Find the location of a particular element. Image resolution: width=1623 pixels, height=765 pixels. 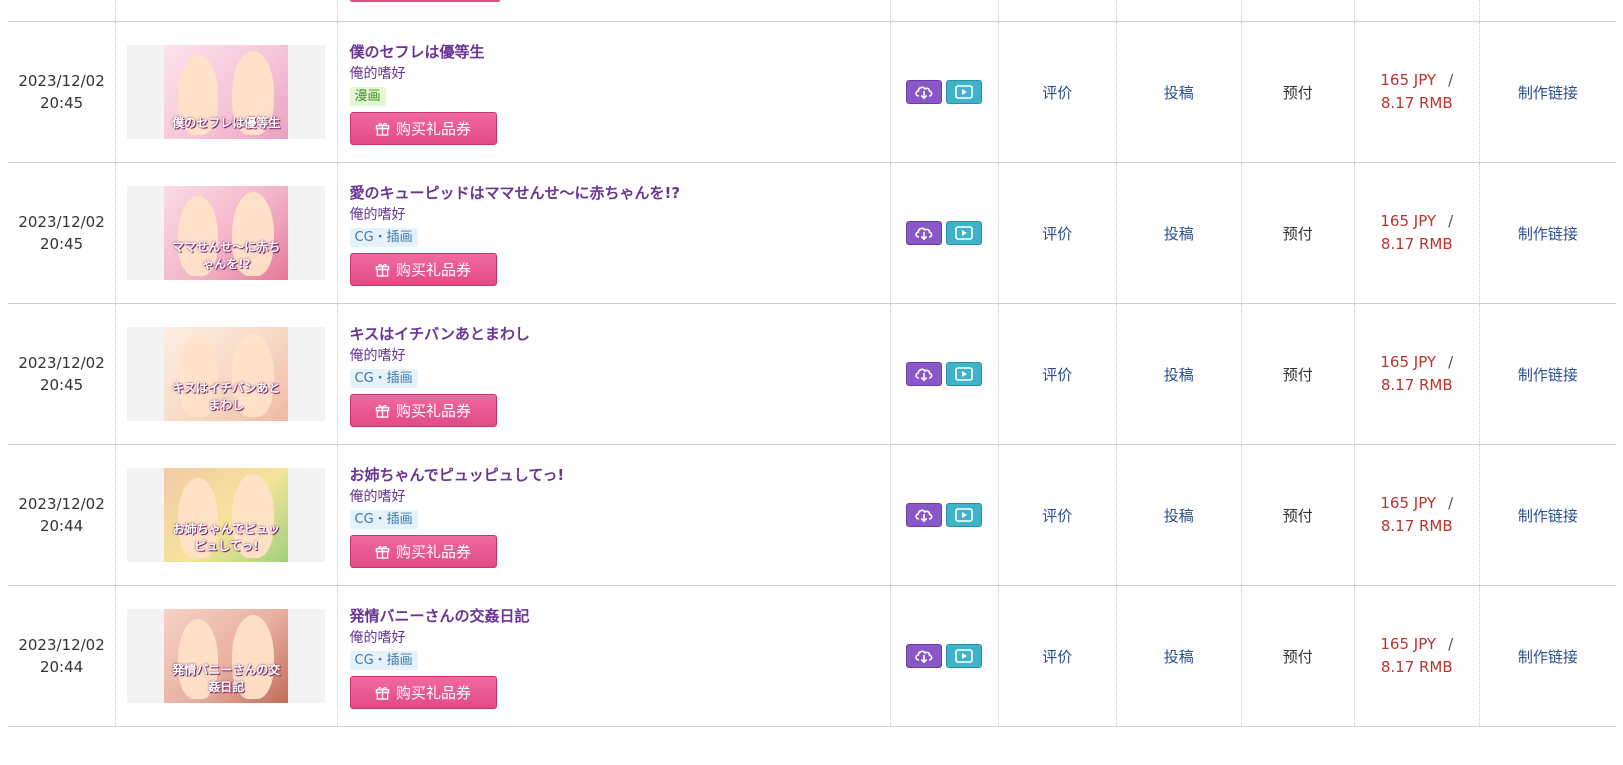

work-title-link: 発情バニーさんの交姦日記 is located at coordinates (620, 616).